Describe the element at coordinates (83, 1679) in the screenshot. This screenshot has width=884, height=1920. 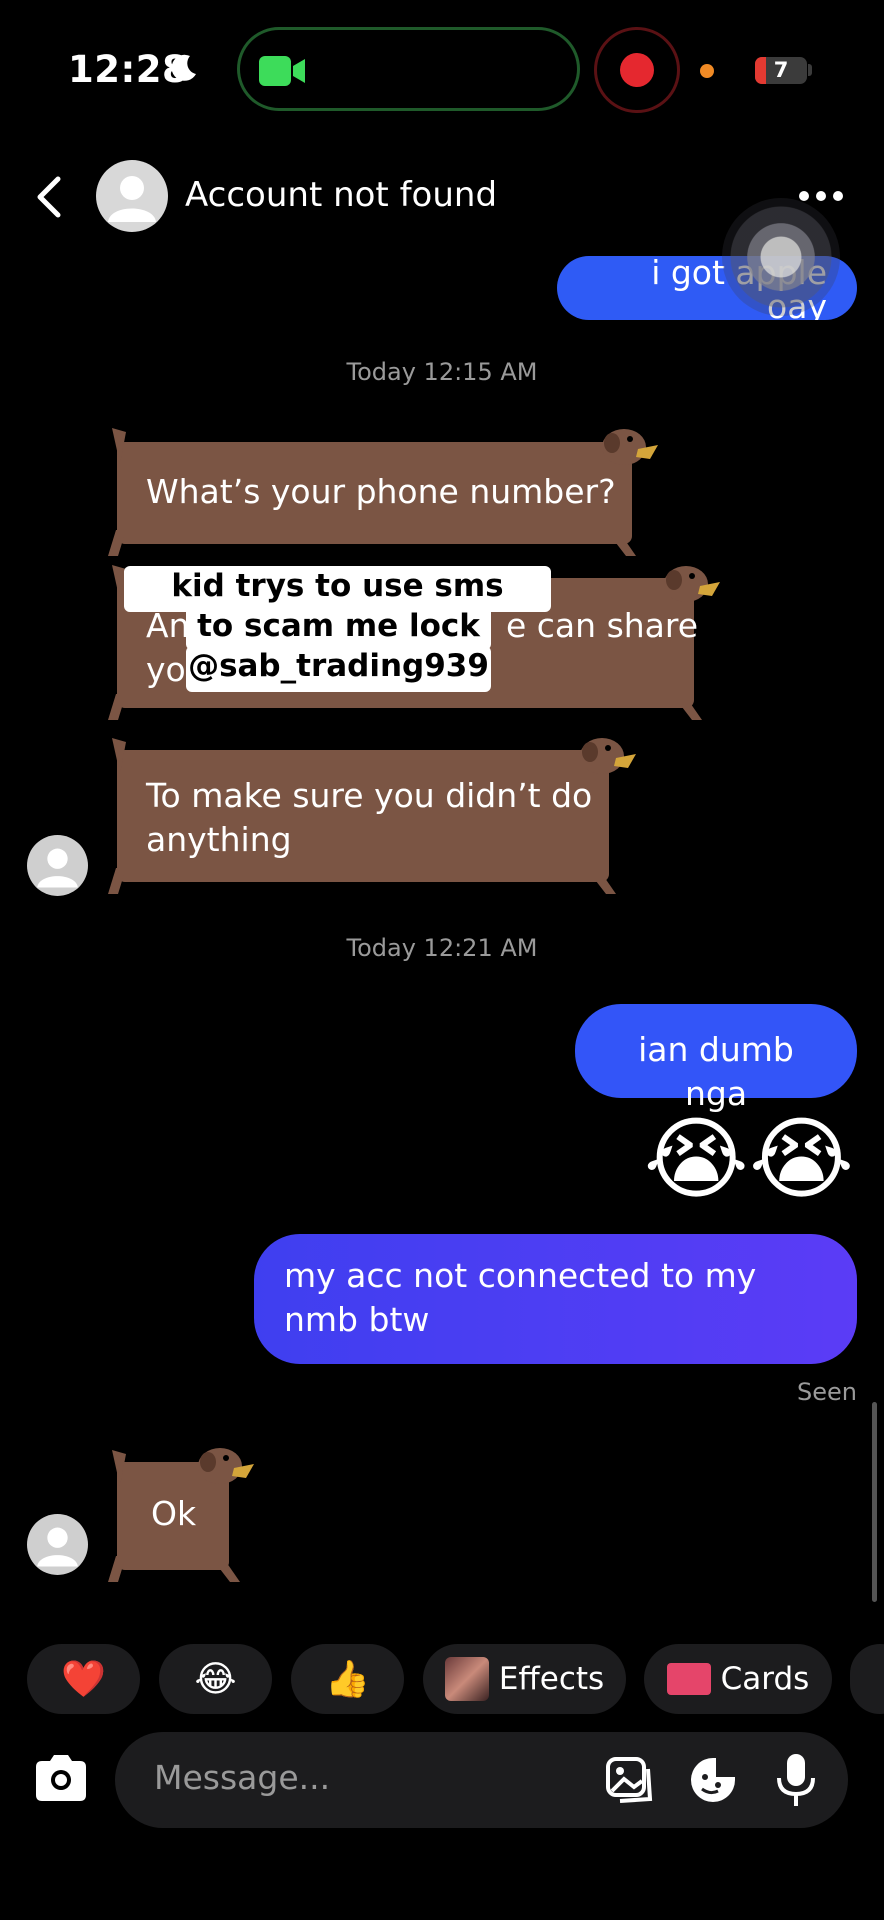
I see `quick-heart-button: ❤️` at that location.